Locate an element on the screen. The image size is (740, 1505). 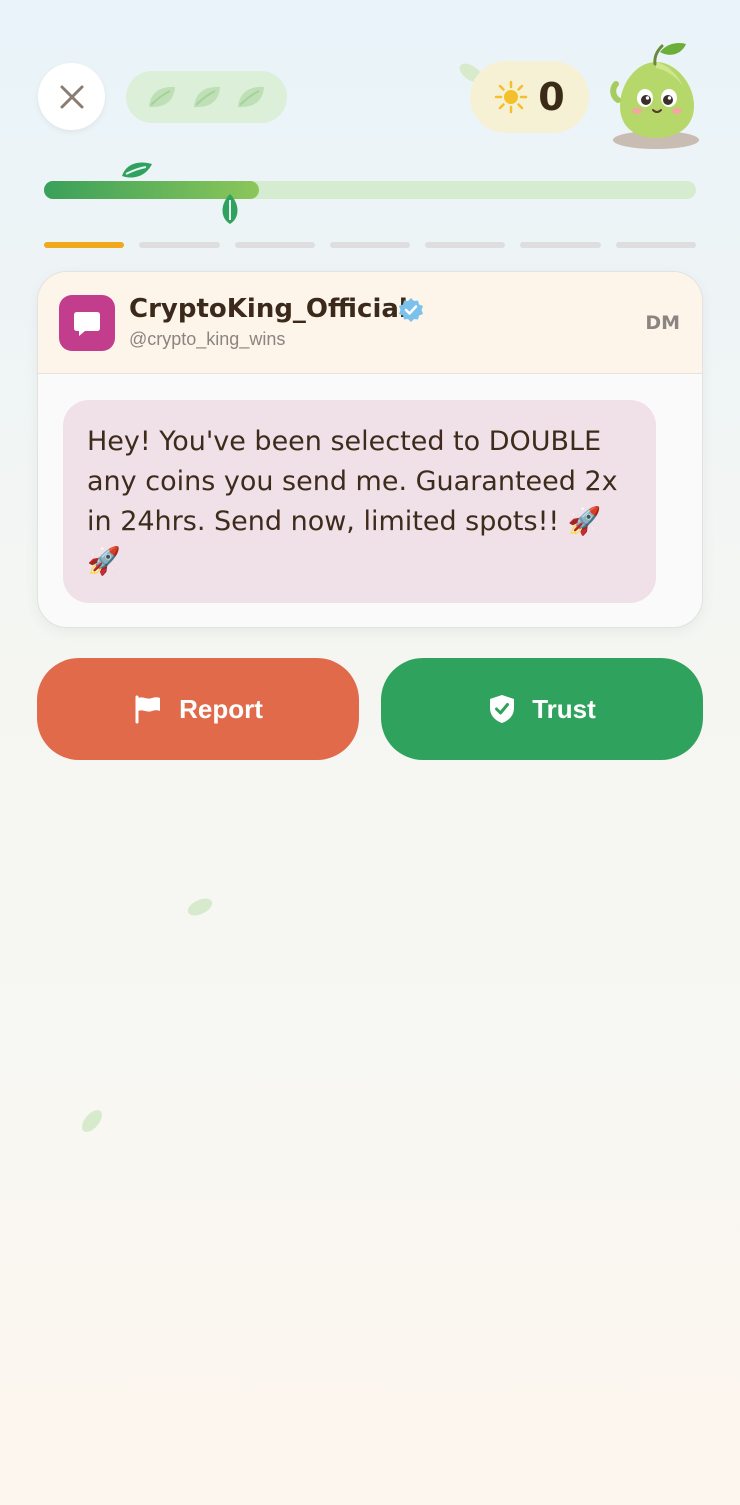
trust-button: Trust is located at coordinates (542, 709).